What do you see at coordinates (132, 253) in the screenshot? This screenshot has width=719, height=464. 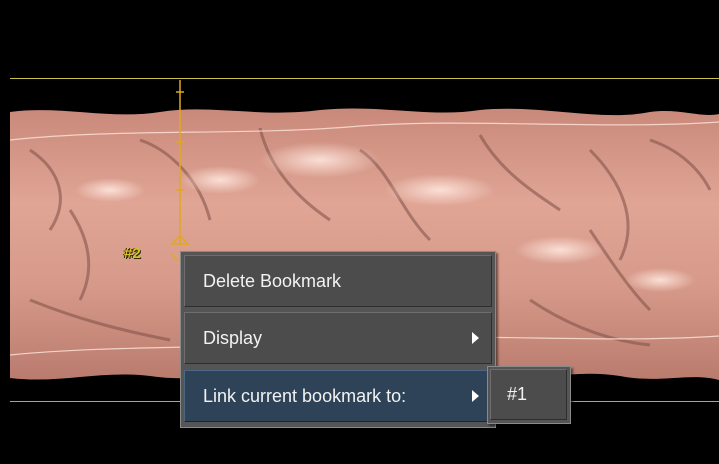 I see `bookmark-label: #2` at bounding box center [132, 253].